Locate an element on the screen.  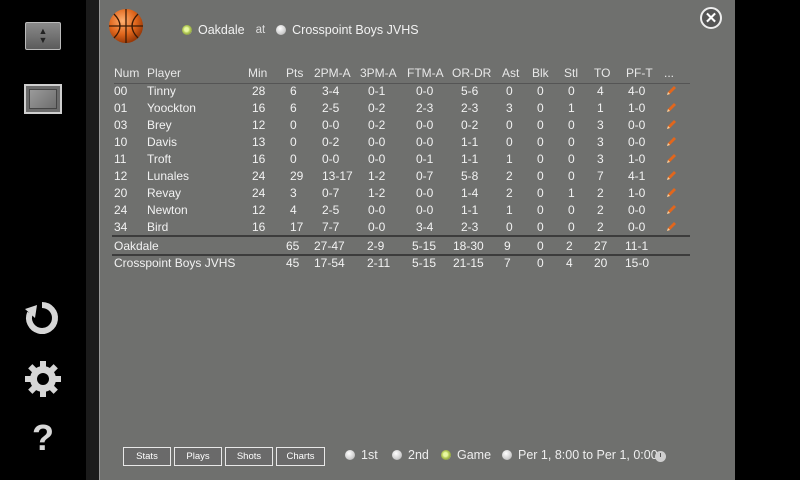
sidebar-divider is located at coordinates (93, 240).